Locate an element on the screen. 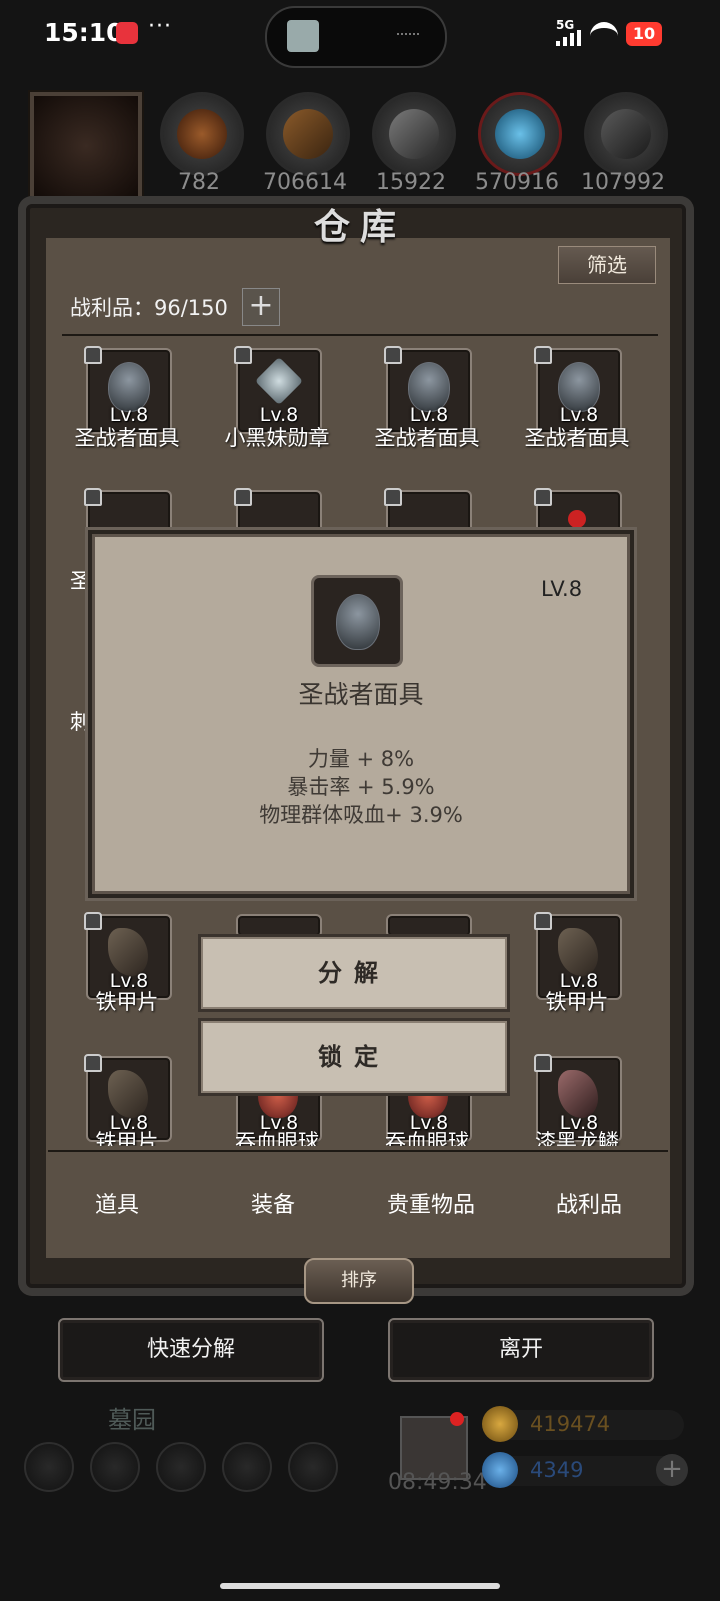  leave-button: 离开 is located at coordinates (521, 1350).